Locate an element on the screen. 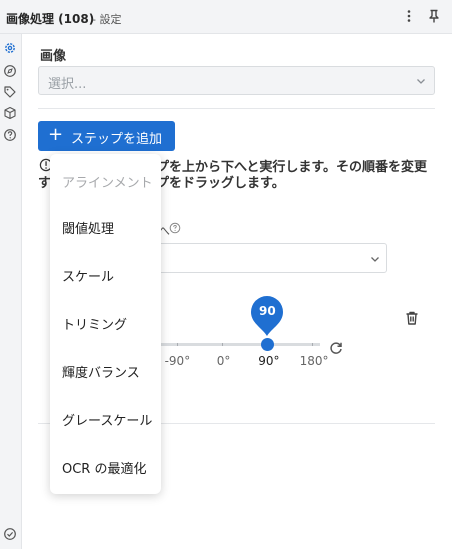 This screenshot has width=452, height=549. menu-item: 輝度バランス is located at coordinates (101, 371).